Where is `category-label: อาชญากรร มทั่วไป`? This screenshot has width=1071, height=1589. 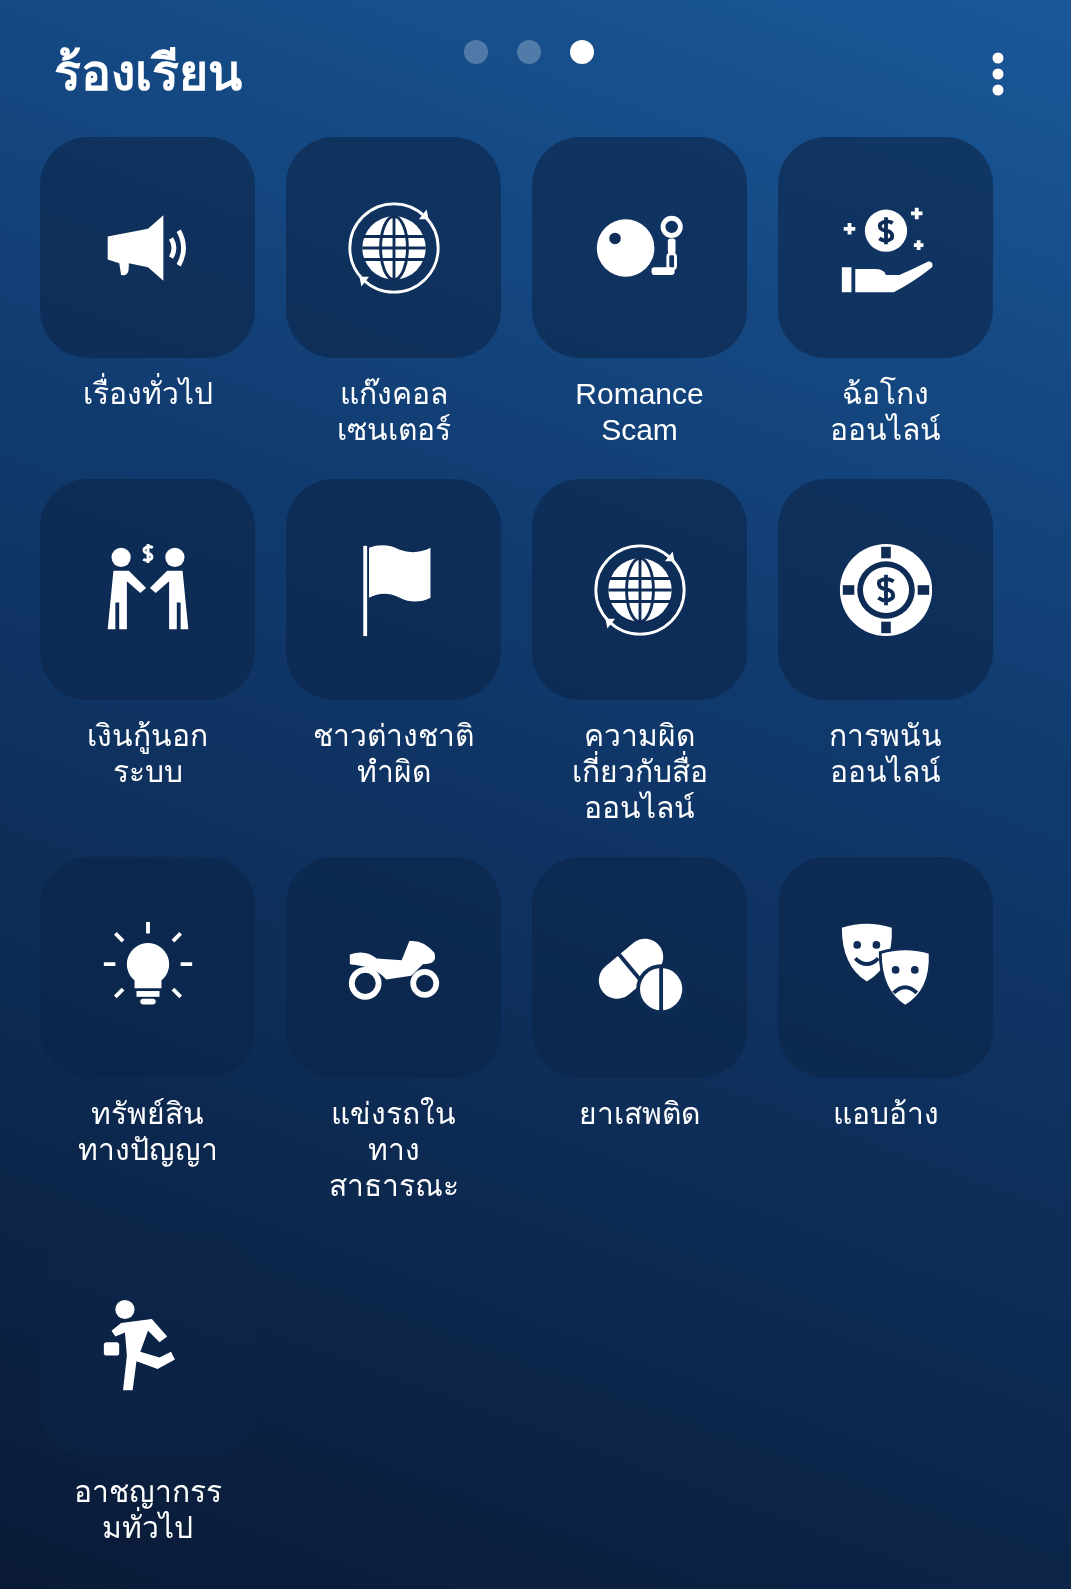
category-label: อาชญากรร มทั่วไป is located at coordinates (147, 1510).